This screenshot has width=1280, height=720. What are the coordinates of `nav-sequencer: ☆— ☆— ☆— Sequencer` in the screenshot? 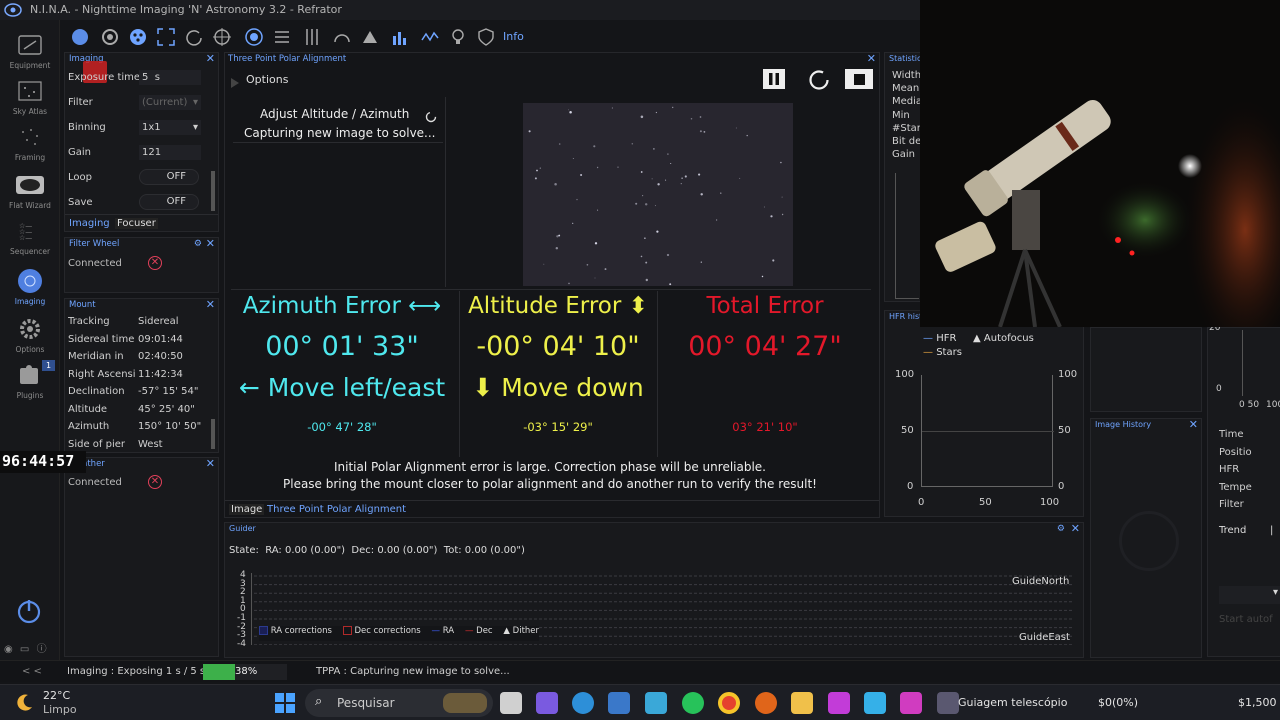 It's located at (30, 237).